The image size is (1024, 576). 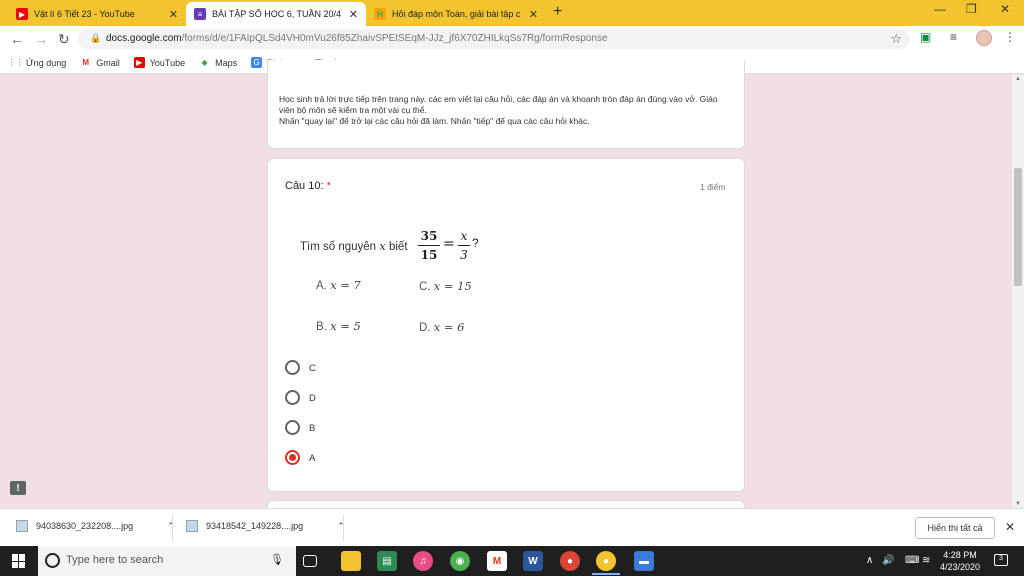 I want to click on download-item: 94038630_232208....jpg ⌃, so click(x=95, y=526).